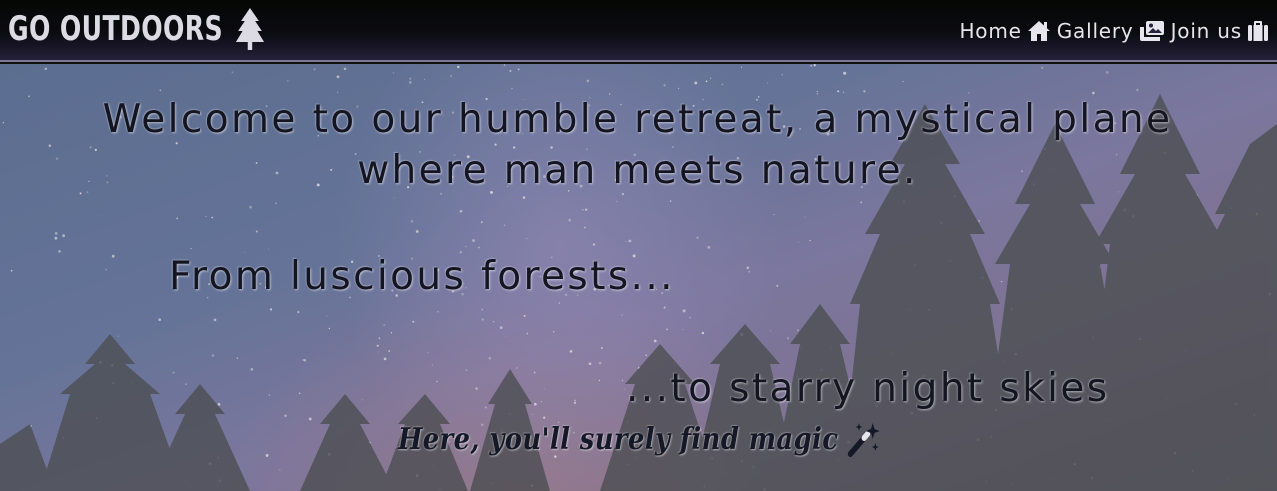 This screenshot has height=491, width=1277. I want to click on nav-item-label: Home, so click(990, 31).